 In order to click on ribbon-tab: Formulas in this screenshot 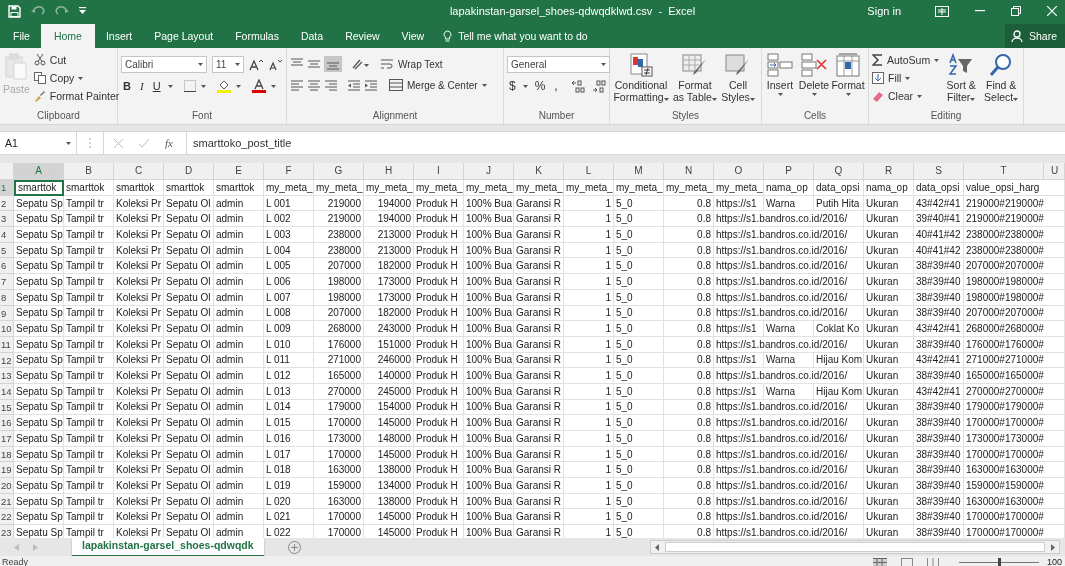, I will do `click(257, 36)`.